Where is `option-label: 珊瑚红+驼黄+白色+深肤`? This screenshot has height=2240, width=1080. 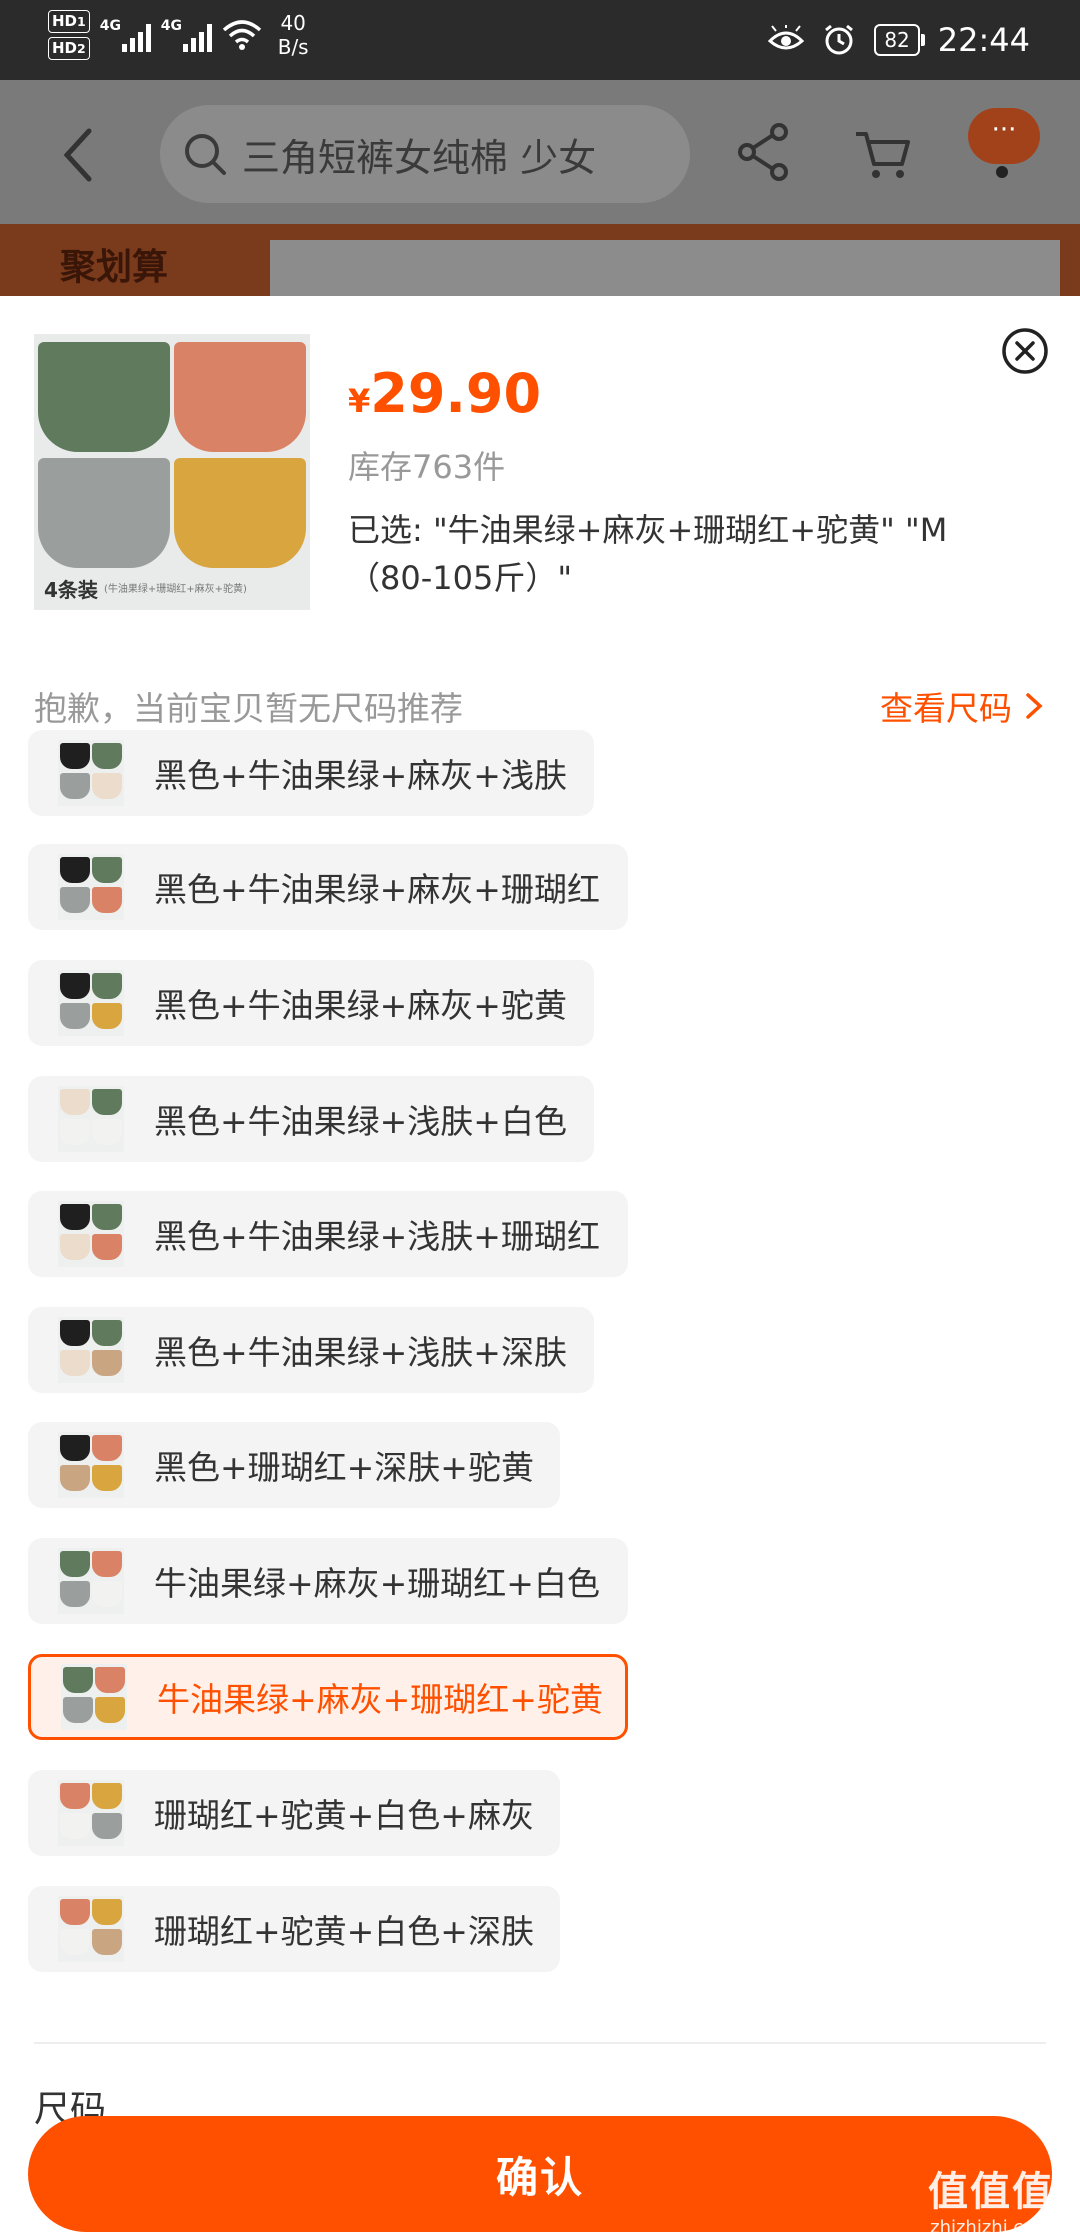
option-label: 珊瑚红+驼黄+白色+深肤 is located at coordinates (344, 1931).